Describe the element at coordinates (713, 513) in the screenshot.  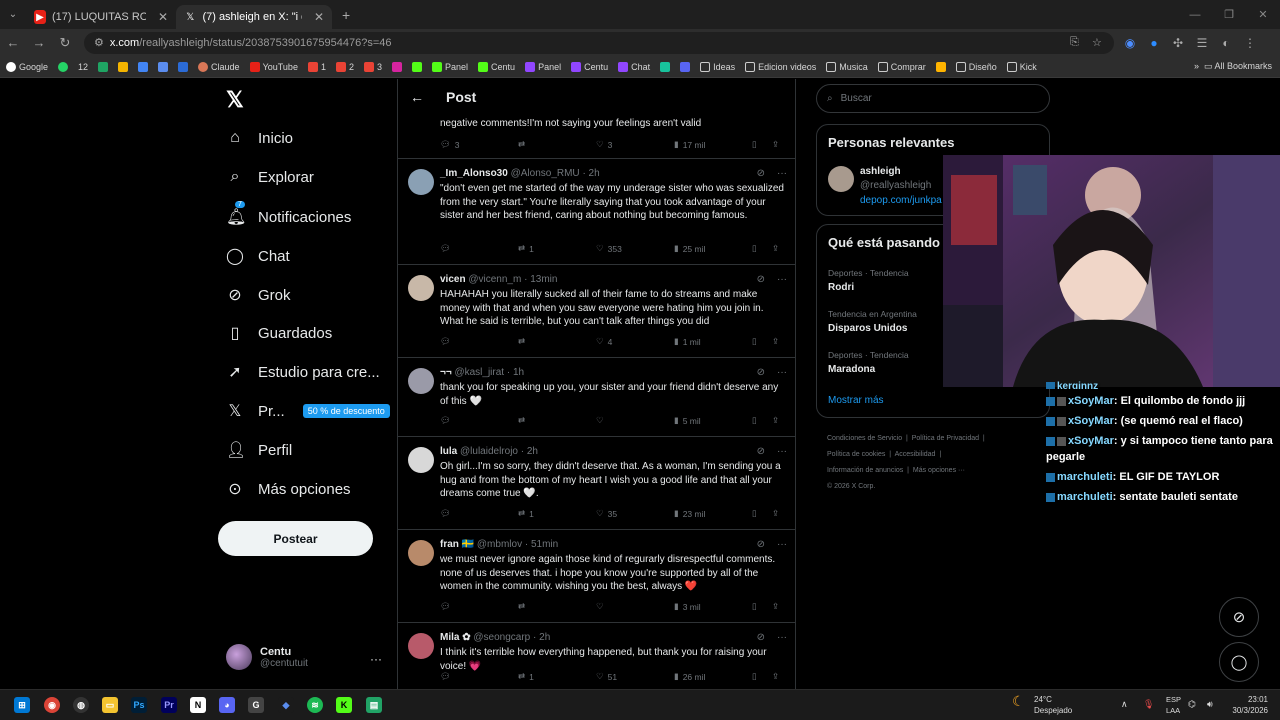
I see `views-button: ▮ 23 mil` at that location.